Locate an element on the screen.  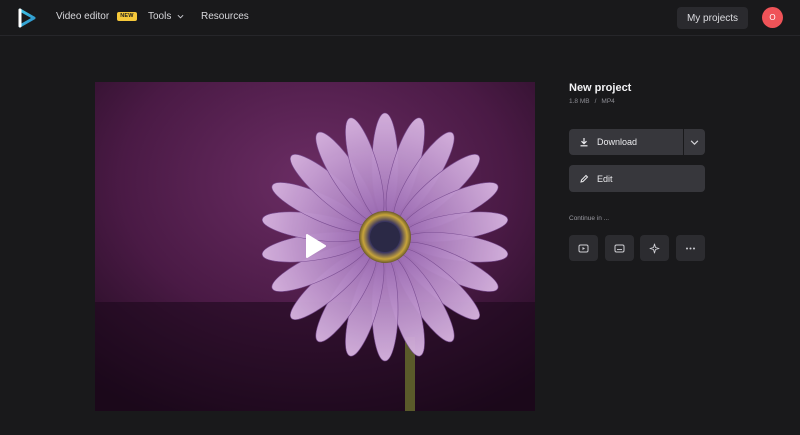
video-player-icon is located at coordinates (583, 248).